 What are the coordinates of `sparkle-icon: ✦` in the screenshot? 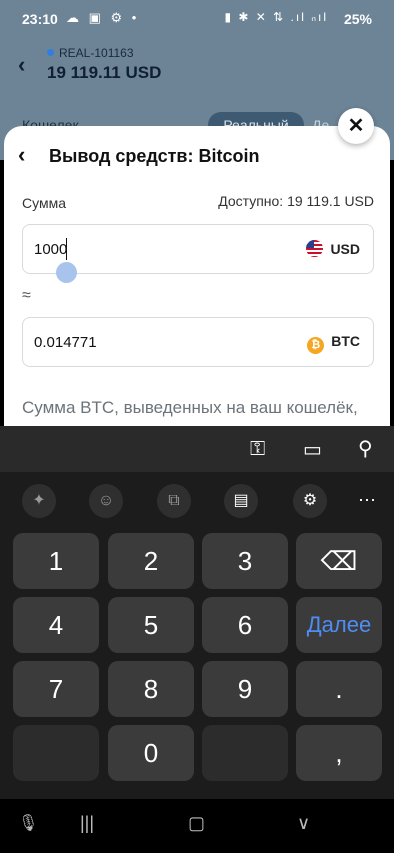 It's located at (39, 501).